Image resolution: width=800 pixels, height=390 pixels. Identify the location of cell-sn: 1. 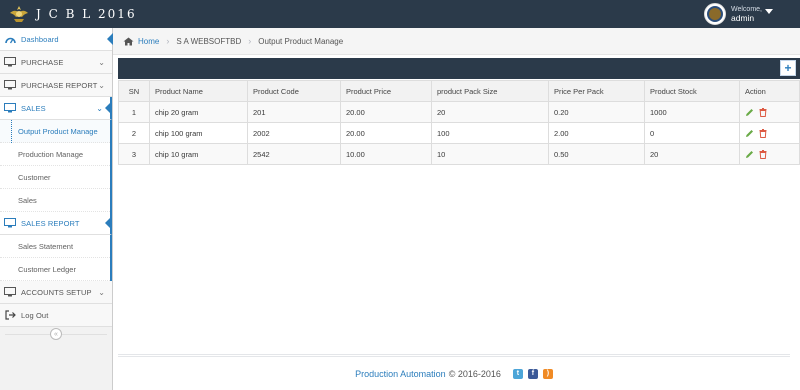
(134, 112).